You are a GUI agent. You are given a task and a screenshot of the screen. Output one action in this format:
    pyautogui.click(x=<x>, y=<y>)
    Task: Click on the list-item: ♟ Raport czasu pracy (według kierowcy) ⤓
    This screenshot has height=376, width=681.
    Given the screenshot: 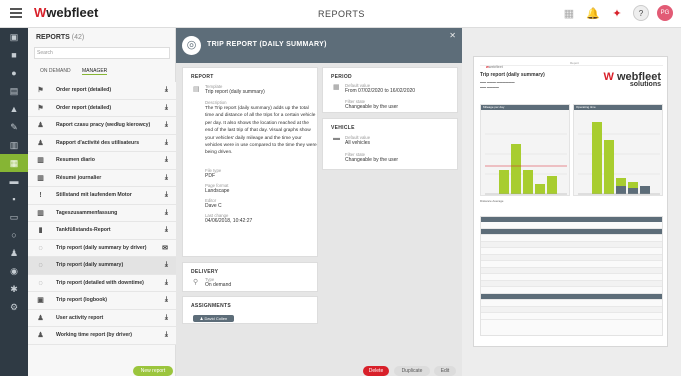 What is the action you would take?
    pyautogui.click(x=102, y=126)
    